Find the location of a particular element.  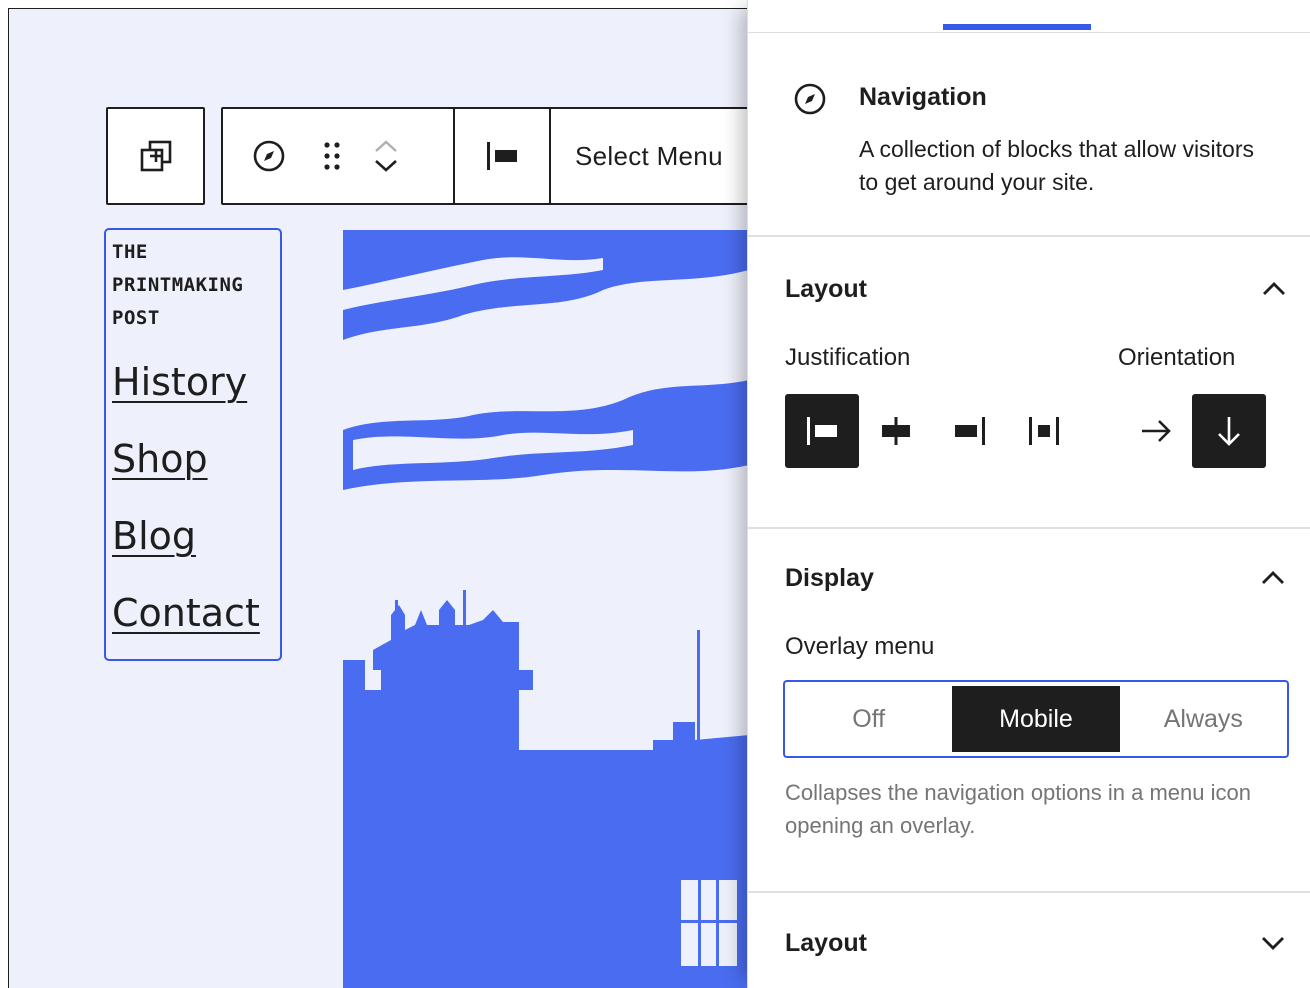

overlay-option-mobile: Mobile is located at coordinates (1036, 719).